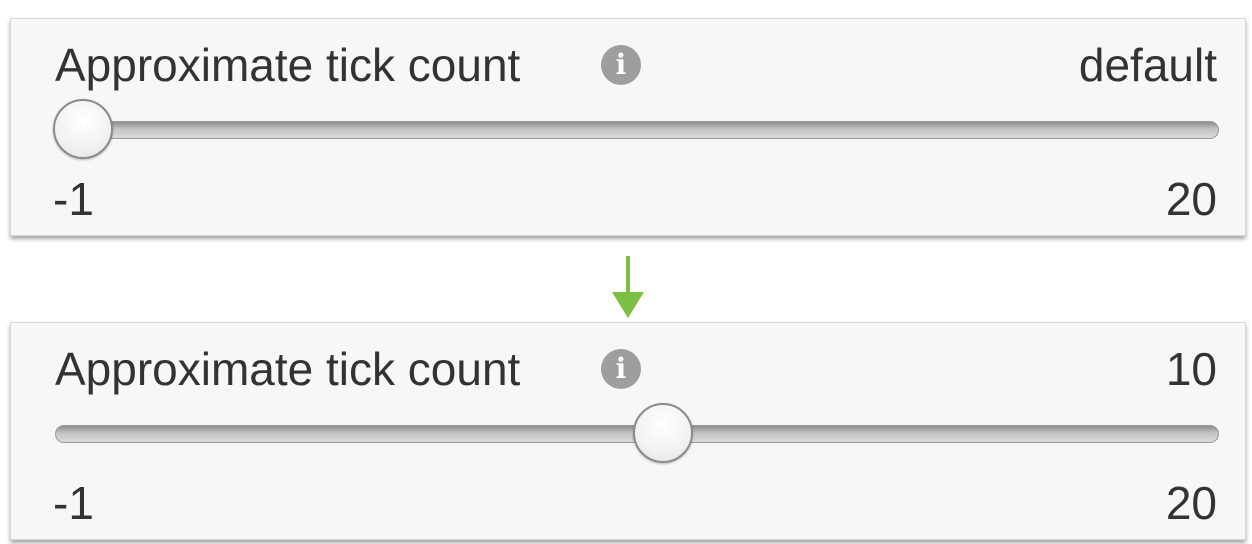 The width and height of the screenshot is (1252, 544). I want to click on slider-current-value: 10, so click(1191, 369).